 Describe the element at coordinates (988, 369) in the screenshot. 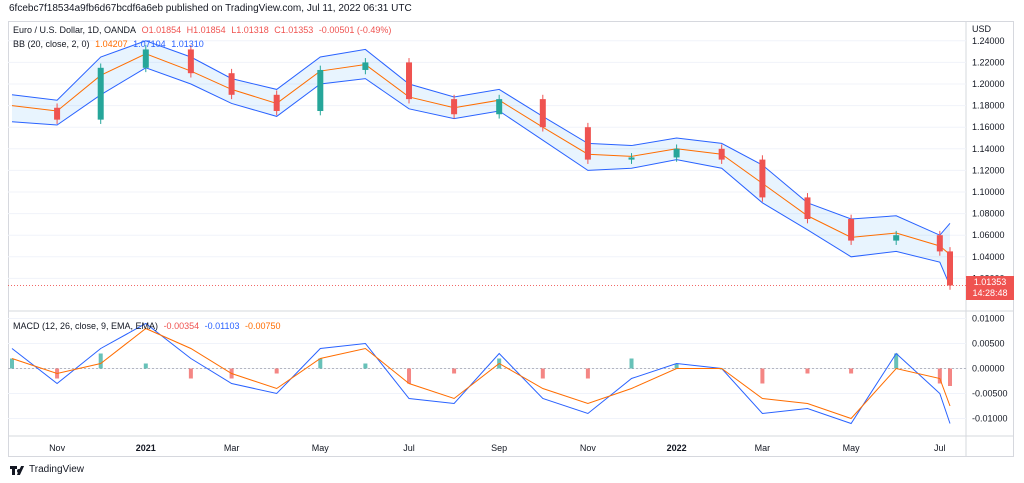

I see `macd-tick-label: 0.00000` at that location.